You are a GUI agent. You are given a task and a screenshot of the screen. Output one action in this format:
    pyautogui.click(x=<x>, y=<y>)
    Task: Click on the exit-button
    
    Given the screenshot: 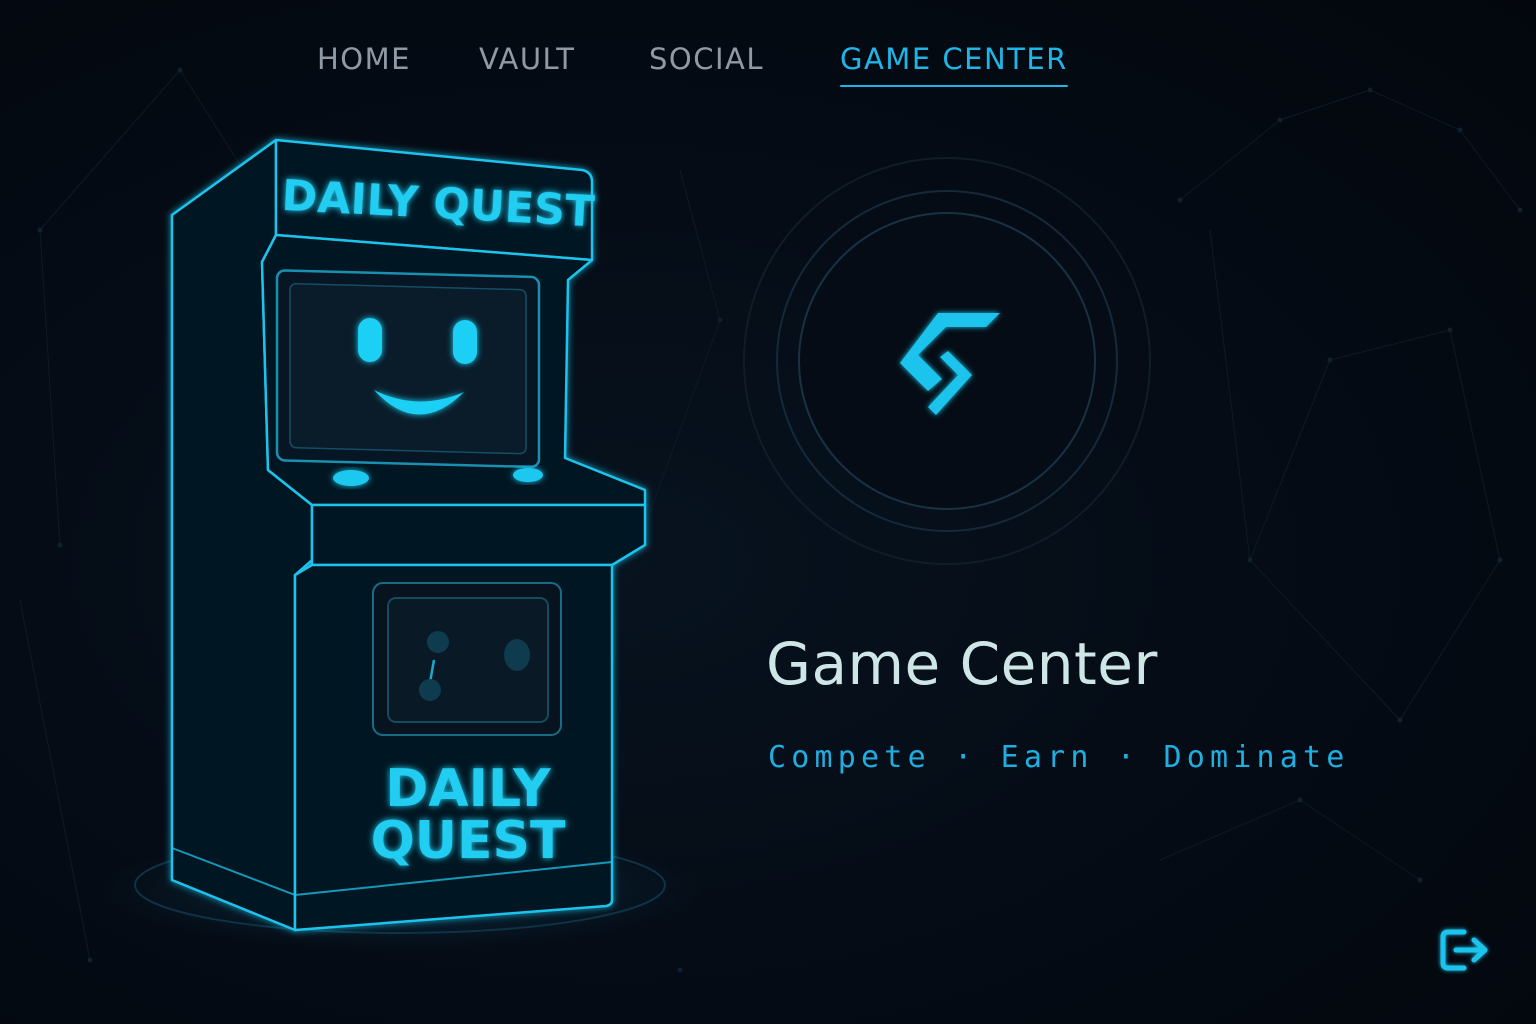 What is the action you would take?
    pyautogui.click(x=1464, y=950)
    